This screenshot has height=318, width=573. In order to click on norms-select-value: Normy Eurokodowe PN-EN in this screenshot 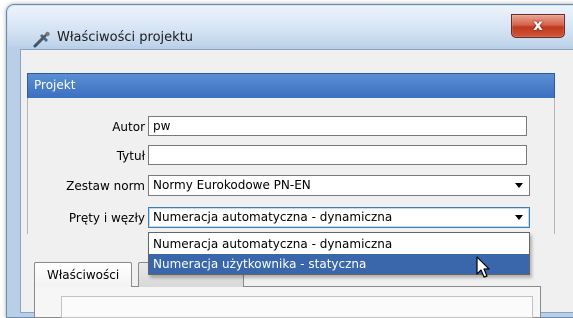, I will do `click(232, 185)`.